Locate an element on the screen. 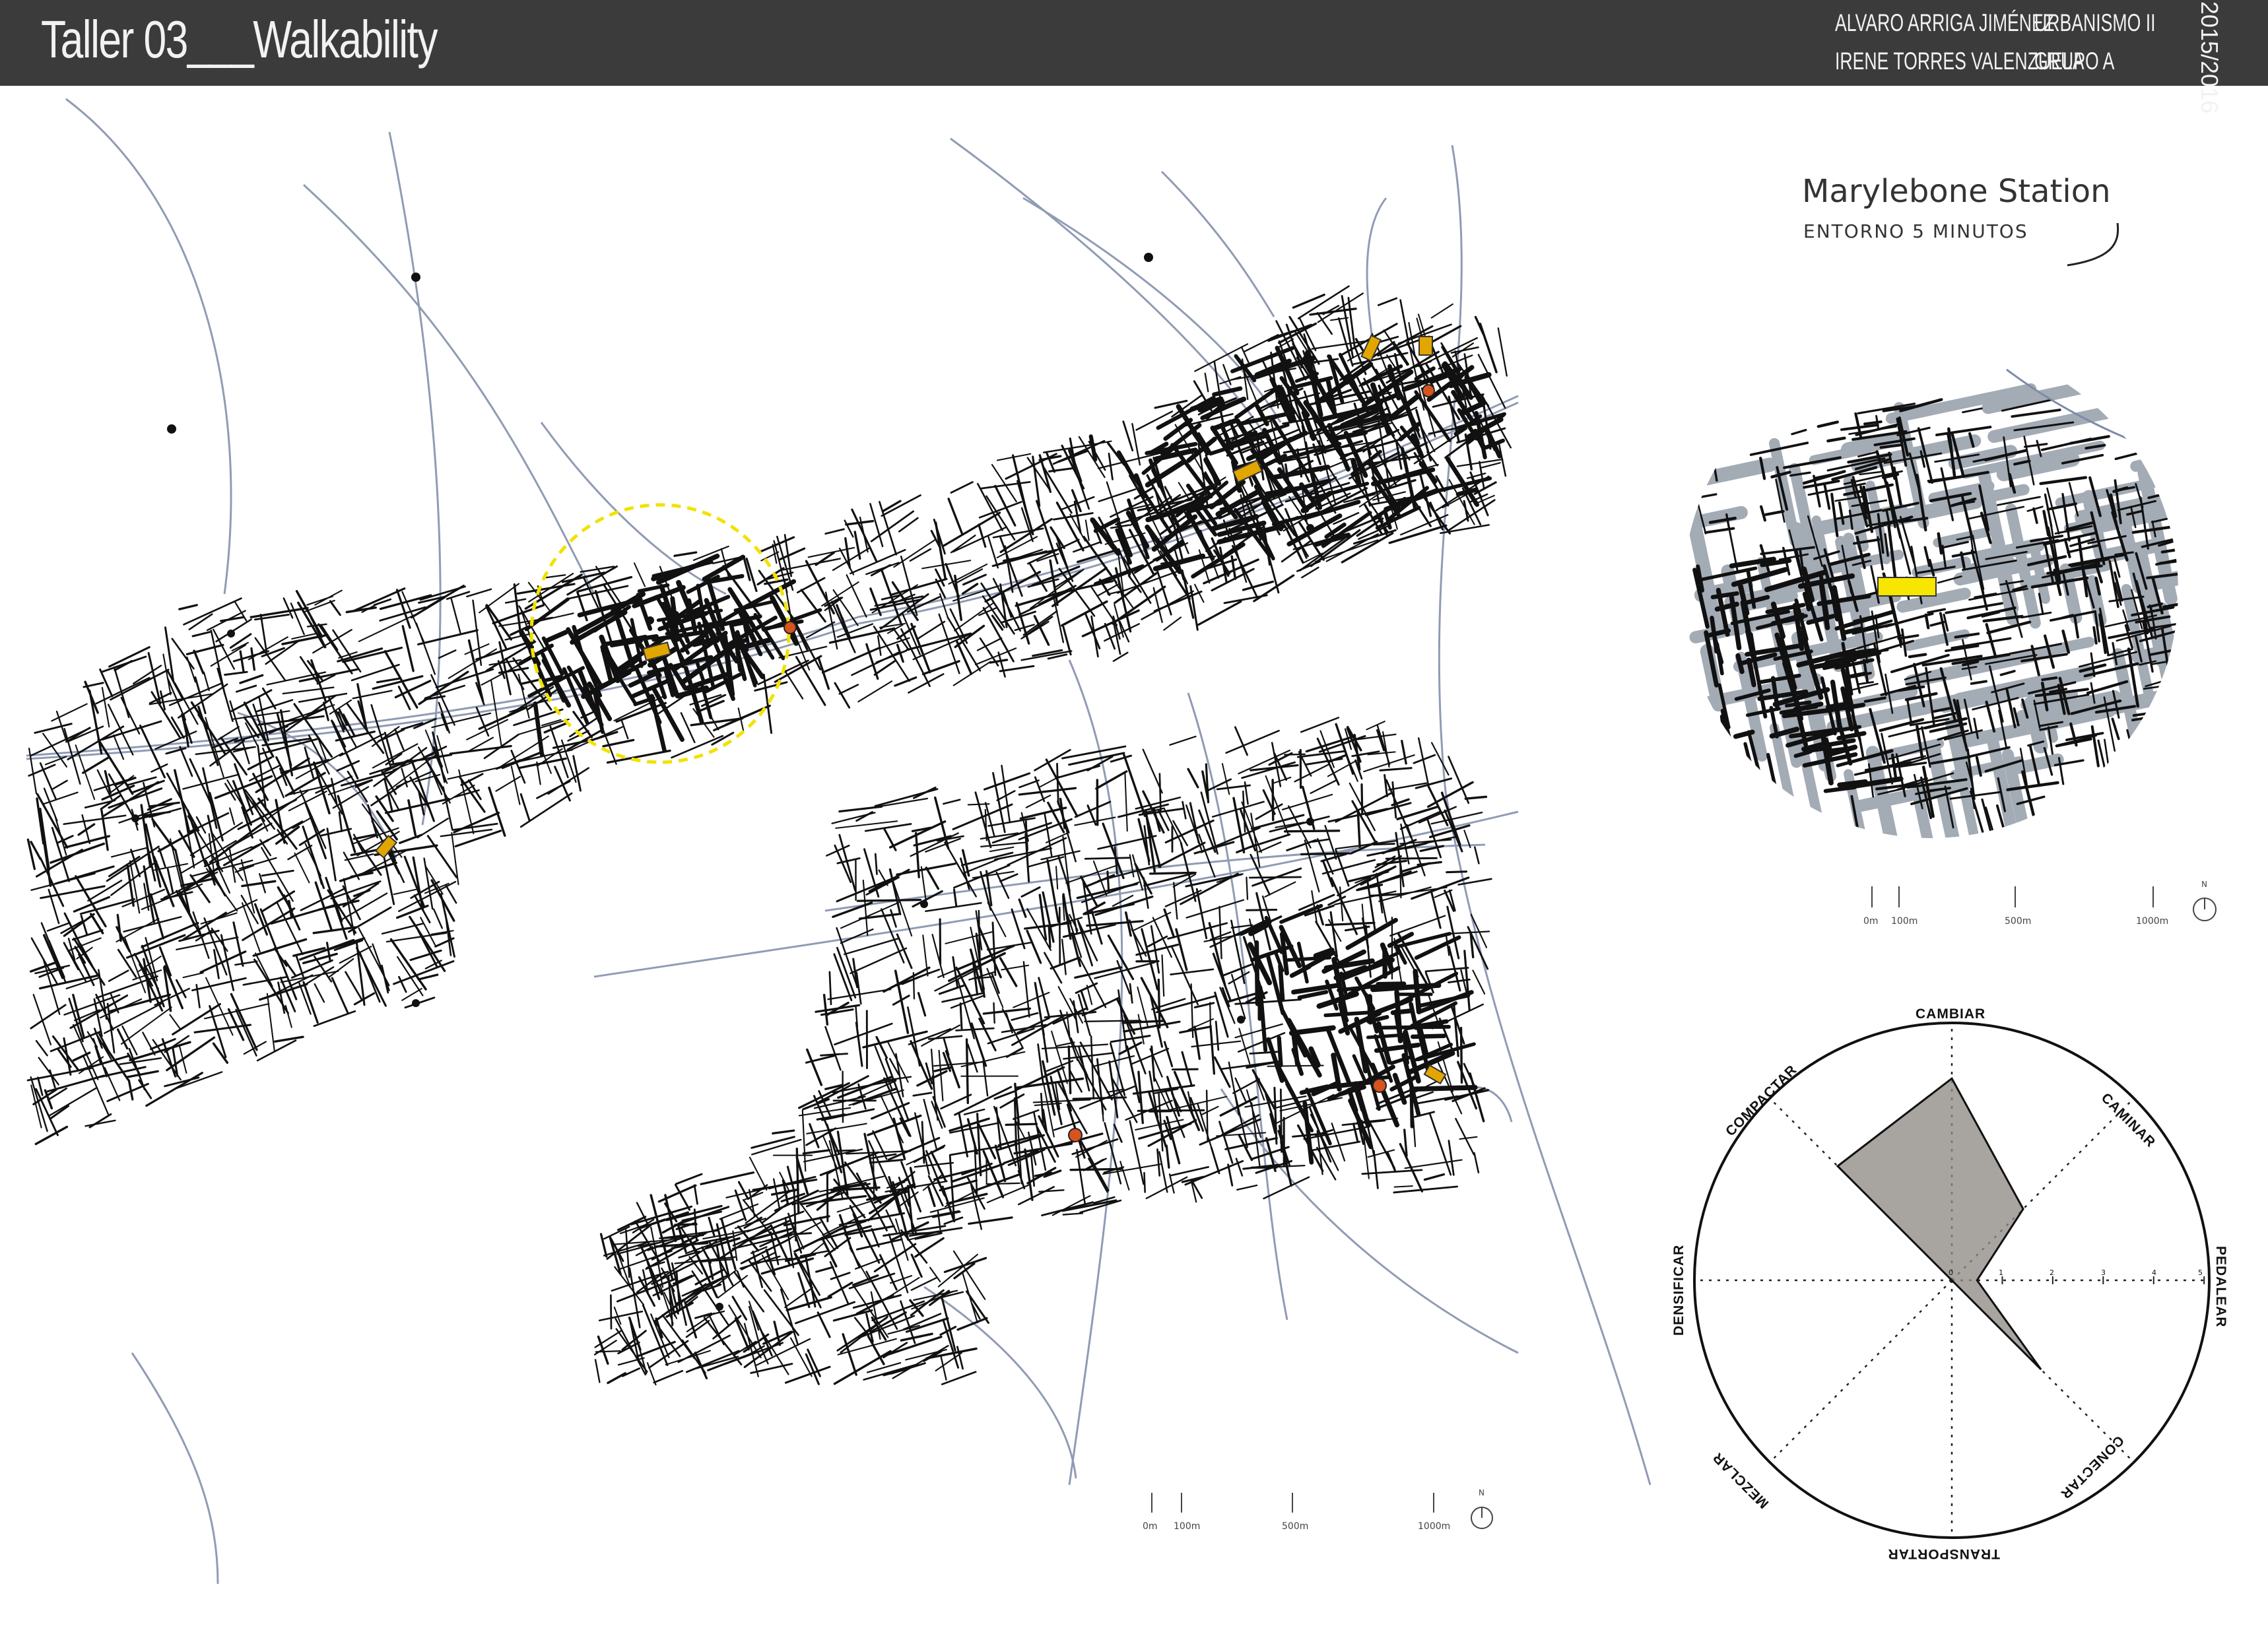 Image resolution: width=2268 pixels, height=1636 pixels. main-scale-label-0: 0m is located at coordinates (1150, 1526).